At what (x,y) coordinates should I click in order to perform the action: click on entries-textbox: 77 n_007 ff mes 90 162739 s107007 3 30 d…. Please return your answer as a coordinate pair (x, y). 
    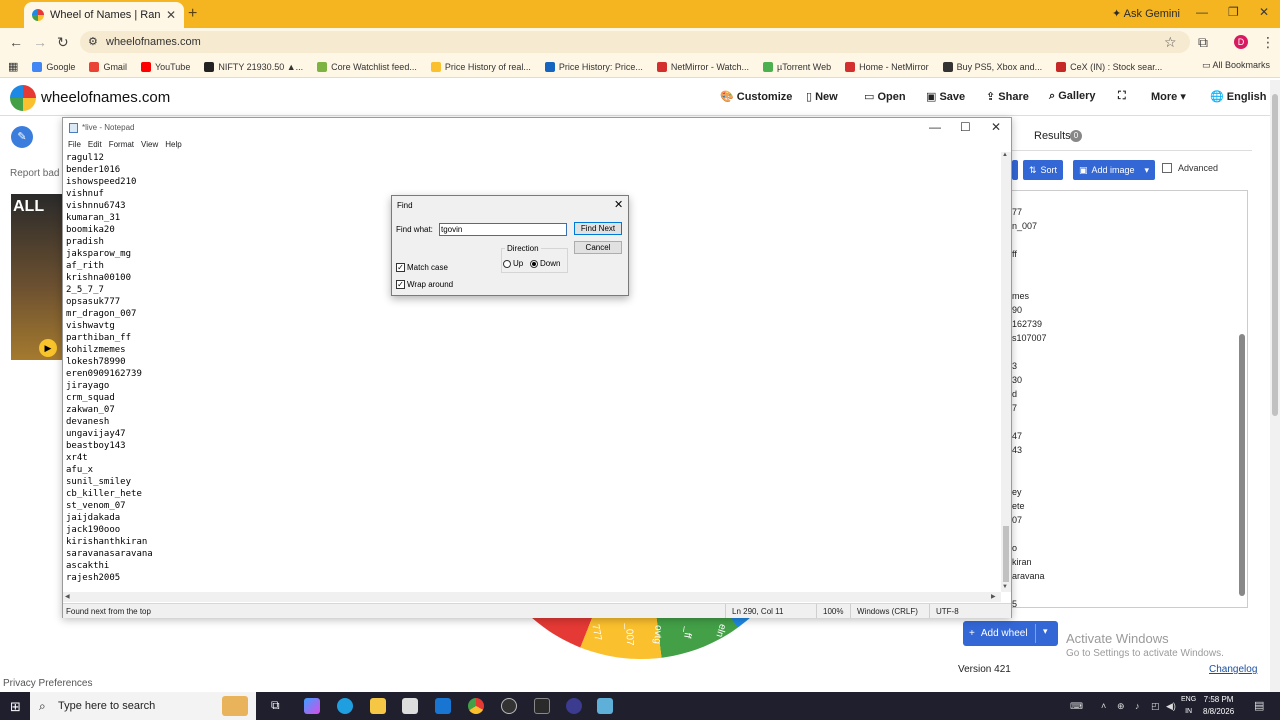
    Looking at the image, I should click on (1130, 399).